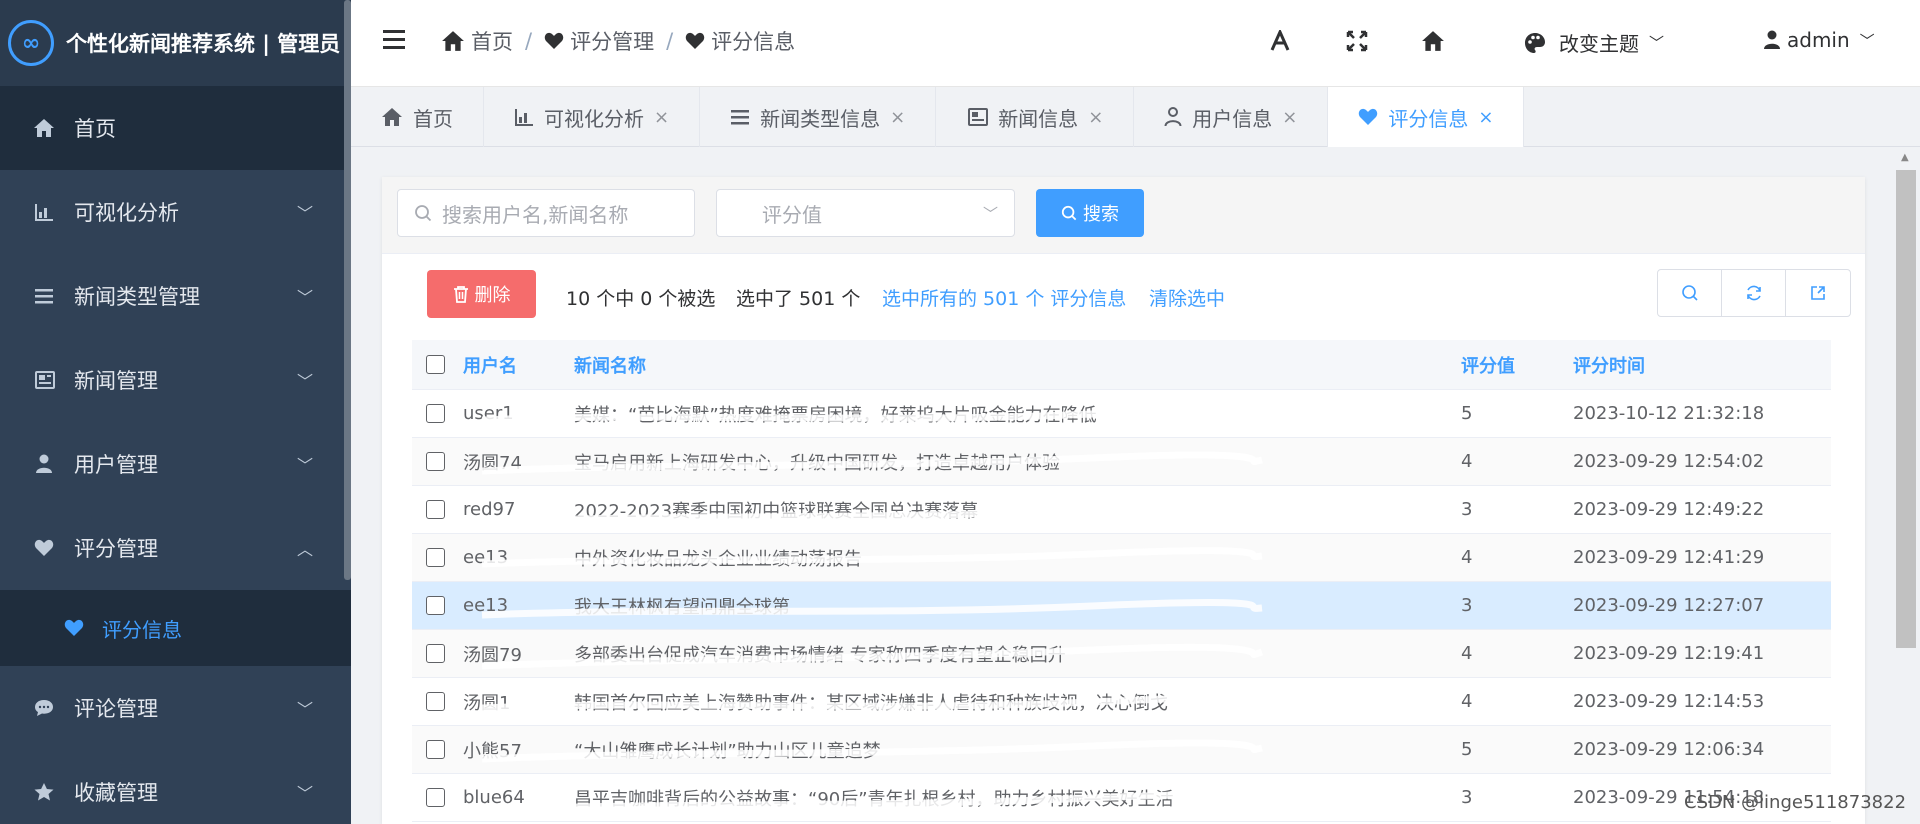  I want to click on header-user: 用户名, so click(518, 365).